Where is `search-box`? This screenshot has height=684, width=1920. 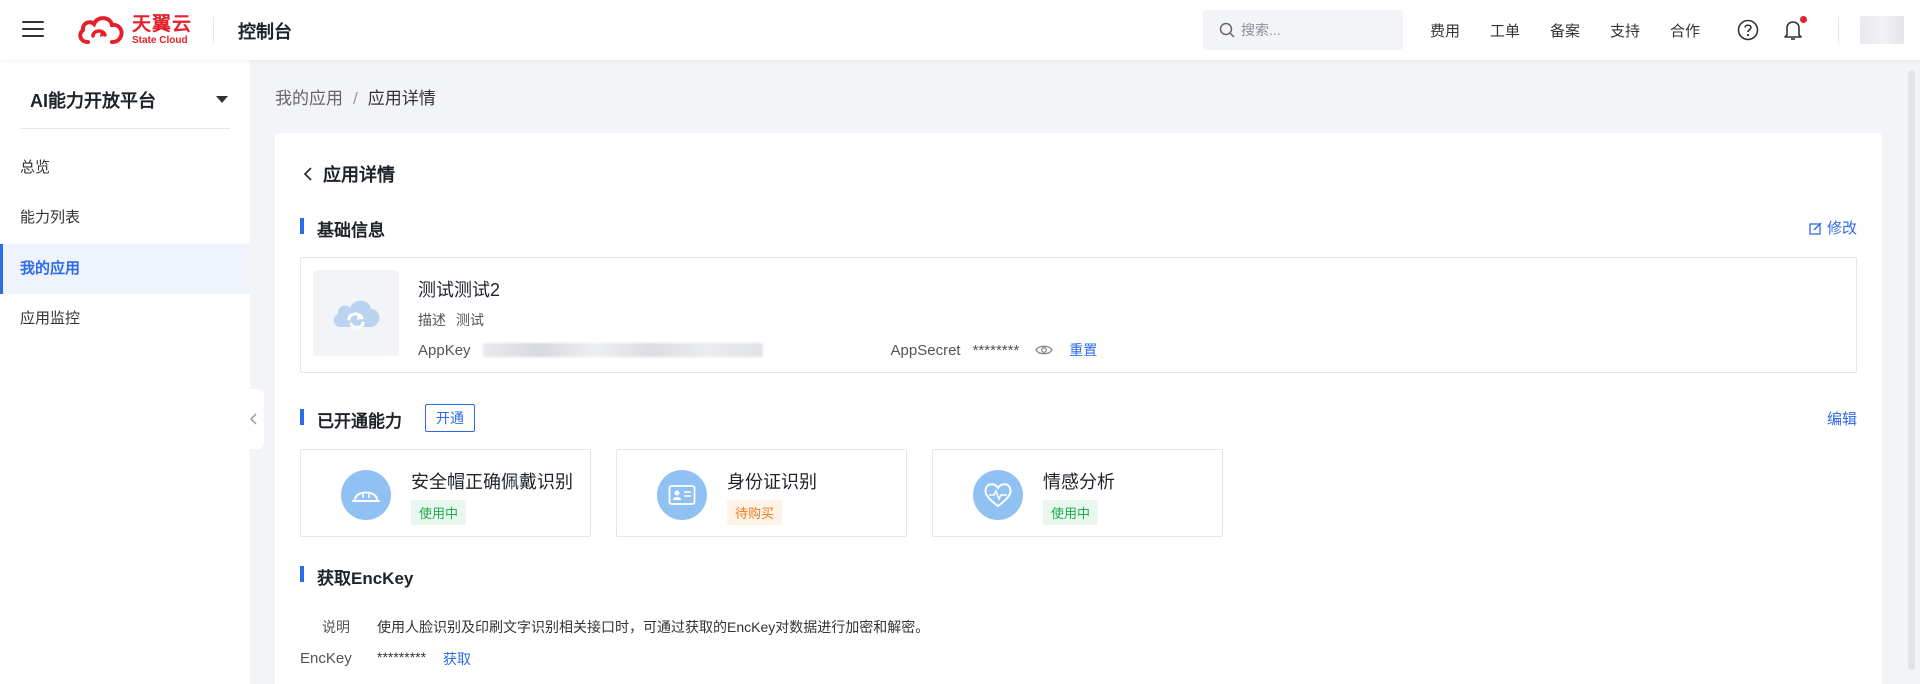 search-box is located at coordinates (1303, 30).